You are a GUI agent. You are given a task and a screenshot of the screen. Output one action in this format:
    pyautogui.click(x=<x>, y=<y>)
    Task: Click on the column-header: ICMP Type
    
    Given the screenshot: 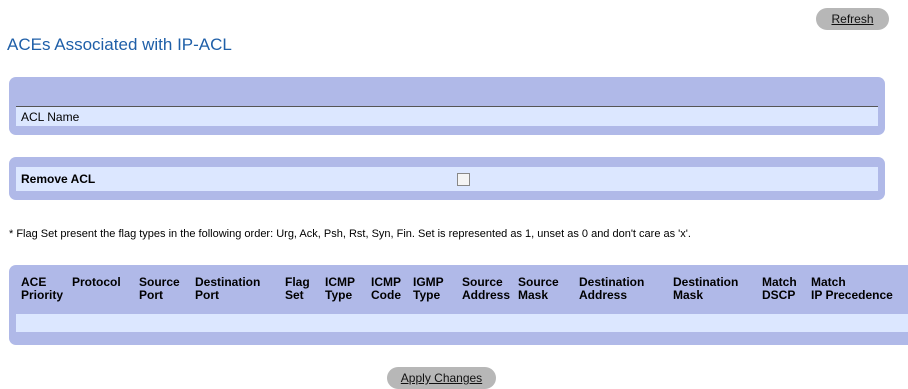 What is the action you would take?
    pyautogui.click(x=340, y=289)
    